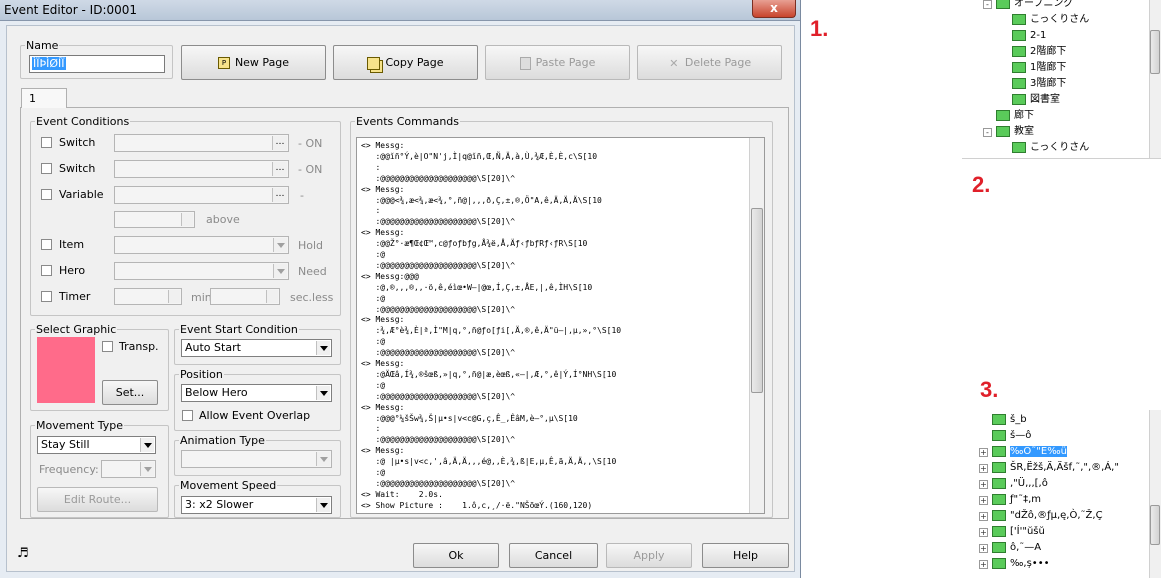 The image size is (1161, 578). What do you see at coordinates (1034, 5) in the screenshot?
I see `tree-item: オープニング` at bounding box center [1034, 5].